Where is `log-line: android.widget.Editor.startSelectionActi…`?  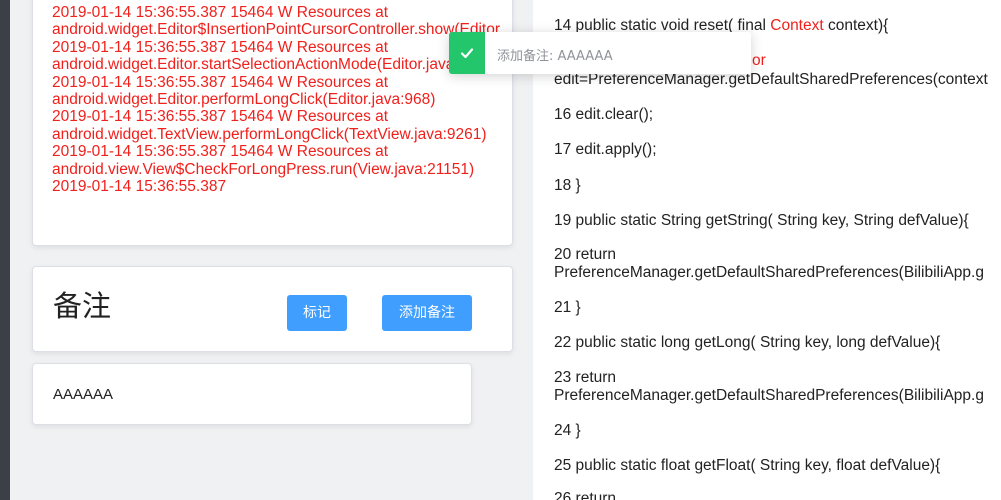 log-line: android.widget.Editor.startSelectionActi… is located at coordinates (253, 65).